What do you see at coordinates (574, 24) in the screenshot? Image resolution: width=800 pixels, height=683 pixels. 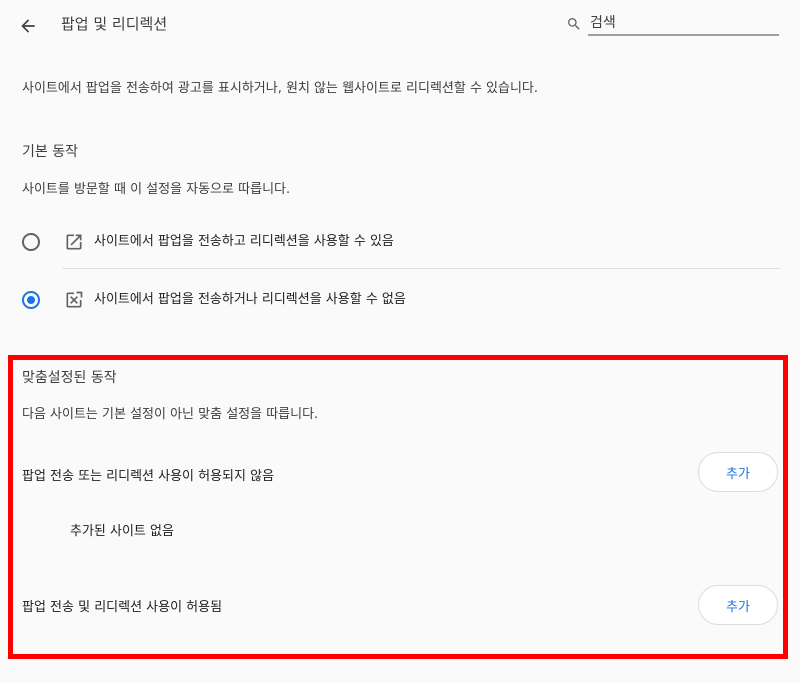 I see `search-icon` at bounding box center [574, 24].